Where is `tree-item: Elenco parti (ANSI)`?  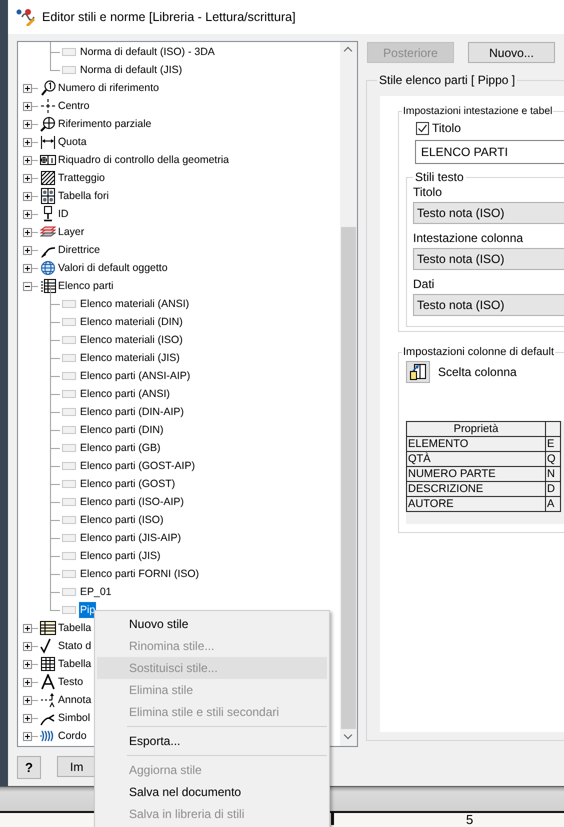
tree-item: Elenco parti (ANSI) is located at coordinates (125, 394).